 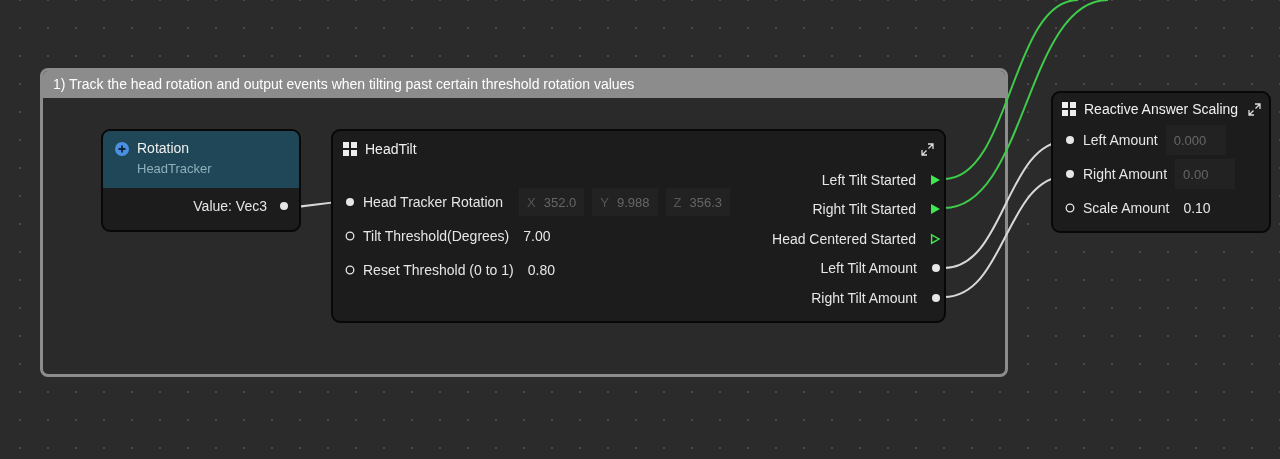 I want to click on comment-title: 1) Track the head rotation and output events when tilting past certain threshold rotation values, so click(x=524, y=84).